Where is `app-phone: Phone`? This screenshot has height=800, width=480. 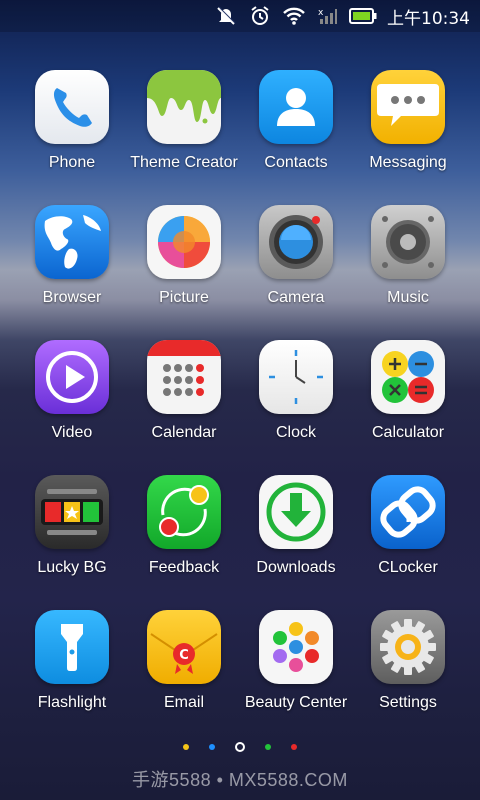
app-phone: Phone is located at coordinates (72, 137).